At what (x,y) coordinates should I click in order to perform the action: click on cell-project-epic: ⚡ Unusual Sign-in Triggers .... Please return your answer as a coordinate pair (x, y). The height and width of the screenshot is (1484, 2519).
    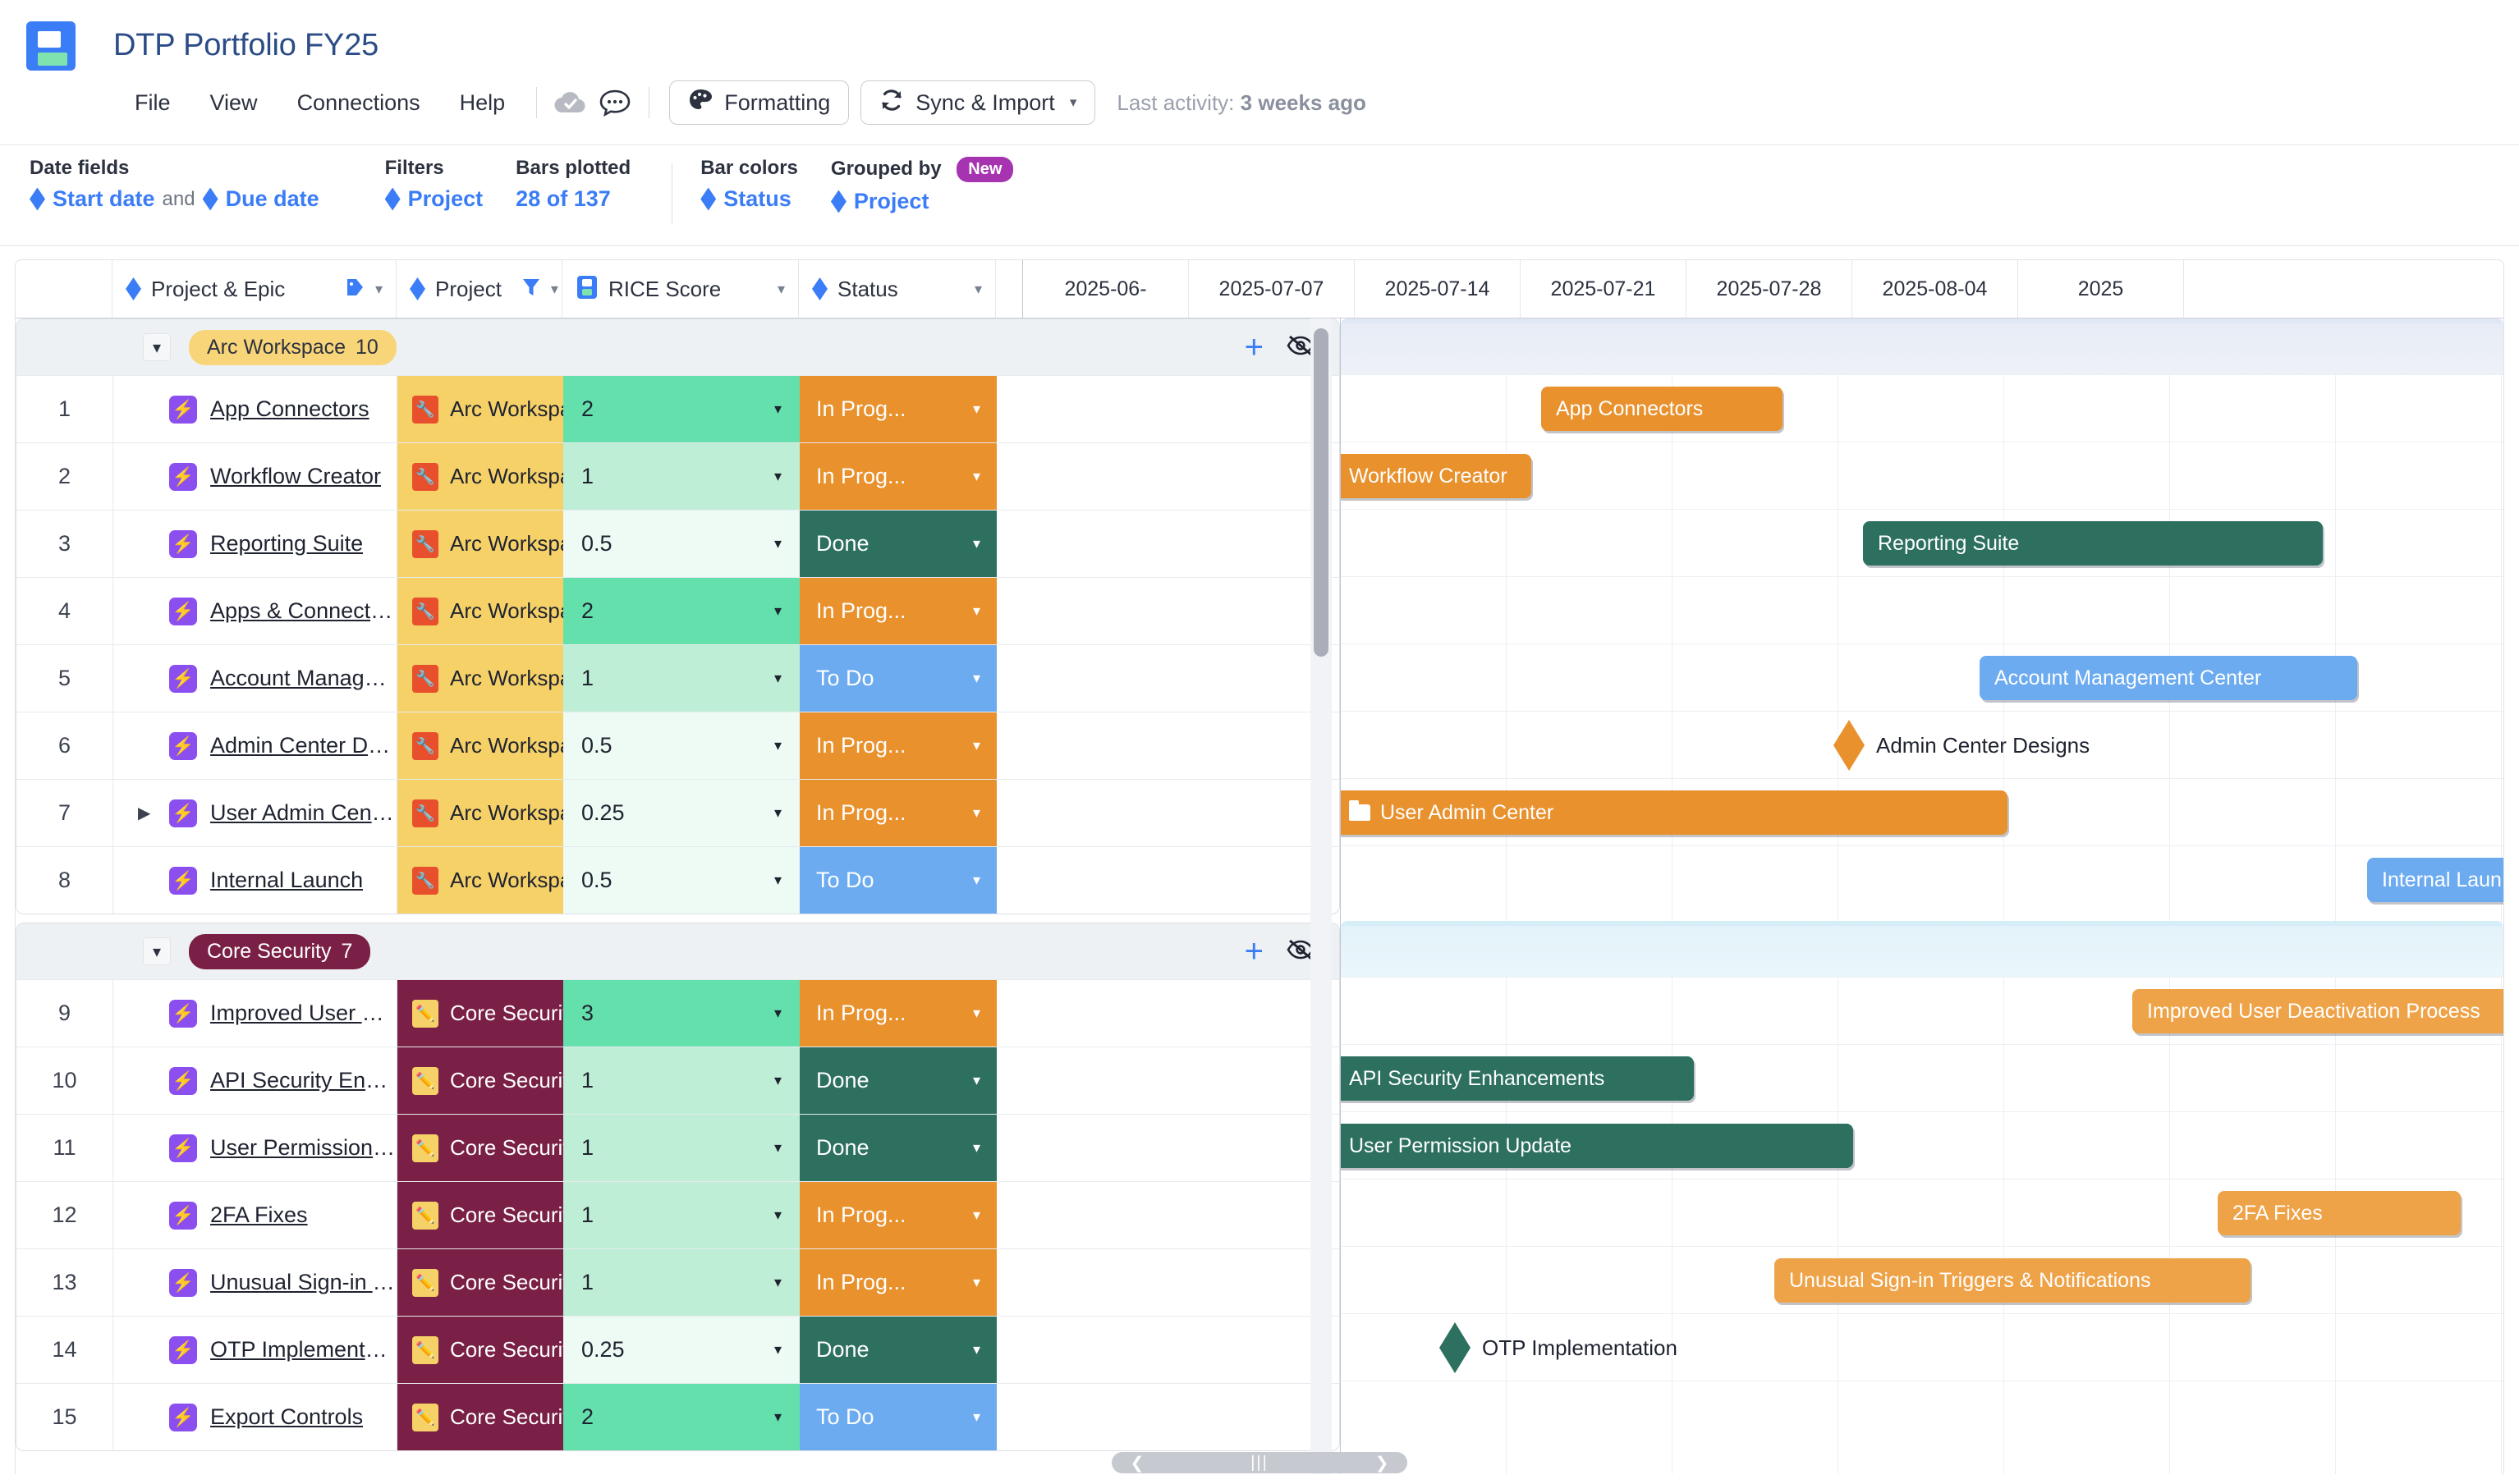
    Looking at the image, I should click on (255, 1282).